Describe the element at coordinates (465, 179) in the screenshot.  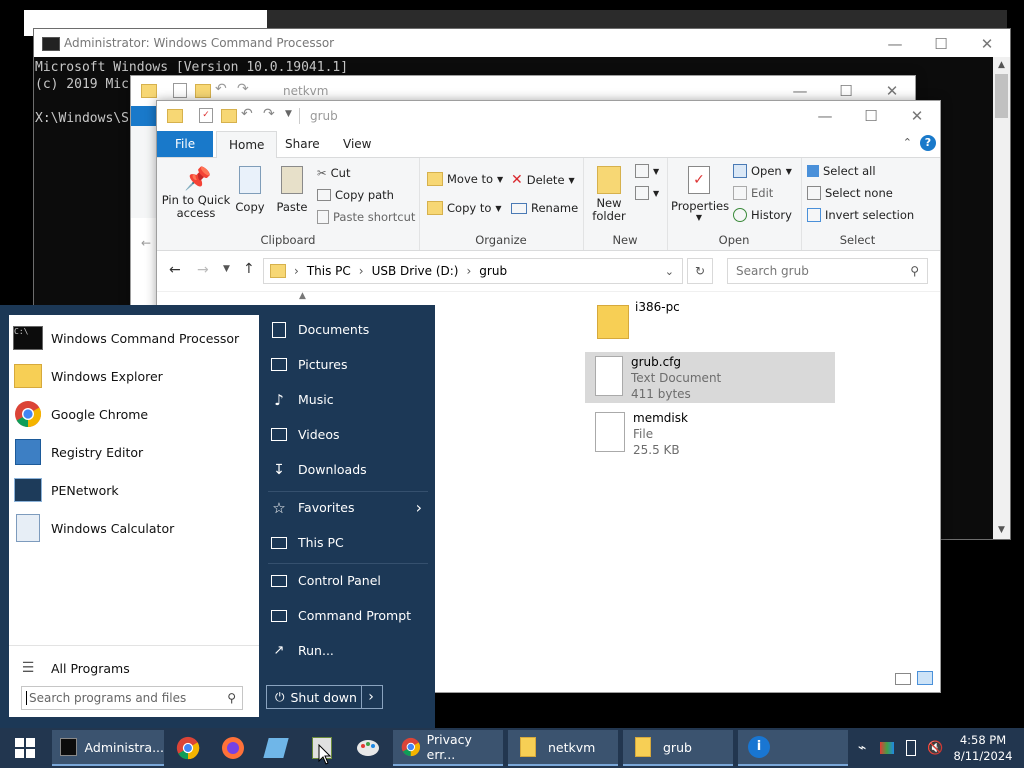
I see `move-to-button: Move to ▼` at that location.